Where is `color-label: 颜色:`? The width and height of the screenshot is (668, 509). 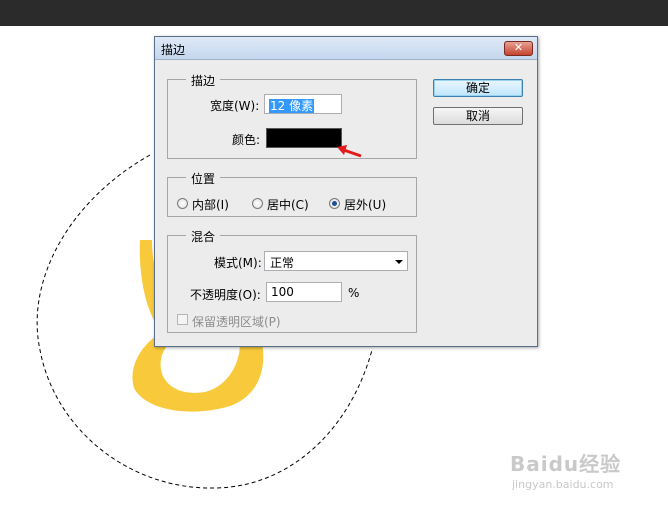
color-label: 颜色: is located at coordinates (246, 140).